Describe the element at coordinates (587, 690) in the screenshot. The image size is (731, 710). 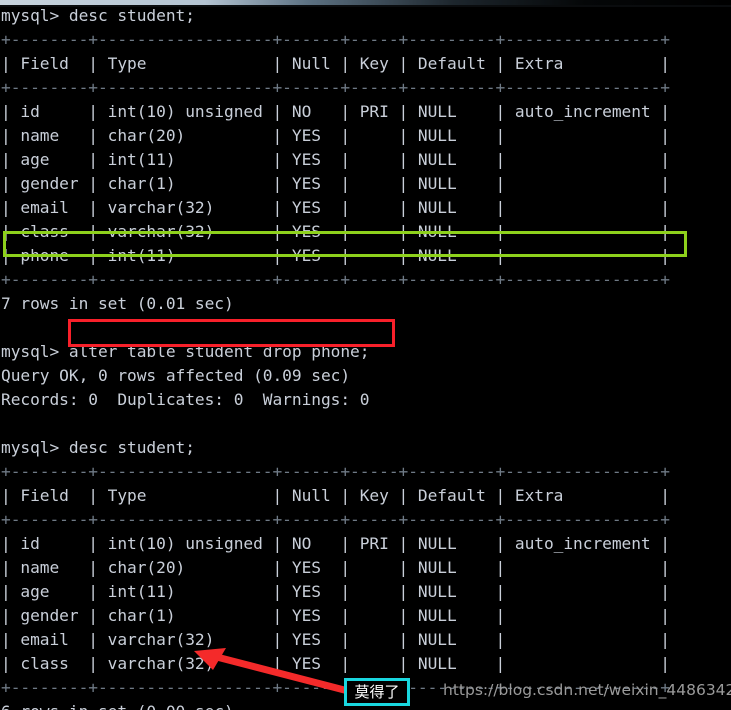
I see `blog-watermark: https://blog.csdn.net/weixin_44863429` at that location.